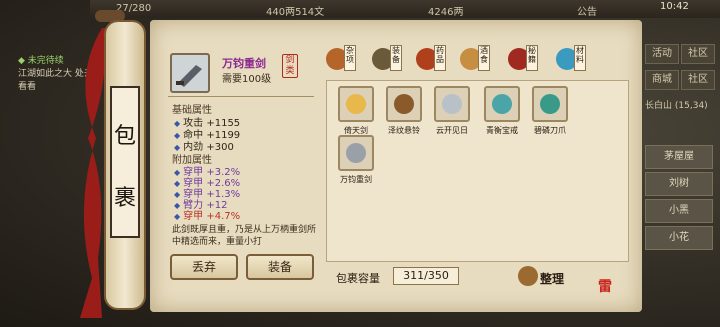  Describe the element at coordinates (674, 6) in the screenshot. I see `clock: 10:42` at that location.